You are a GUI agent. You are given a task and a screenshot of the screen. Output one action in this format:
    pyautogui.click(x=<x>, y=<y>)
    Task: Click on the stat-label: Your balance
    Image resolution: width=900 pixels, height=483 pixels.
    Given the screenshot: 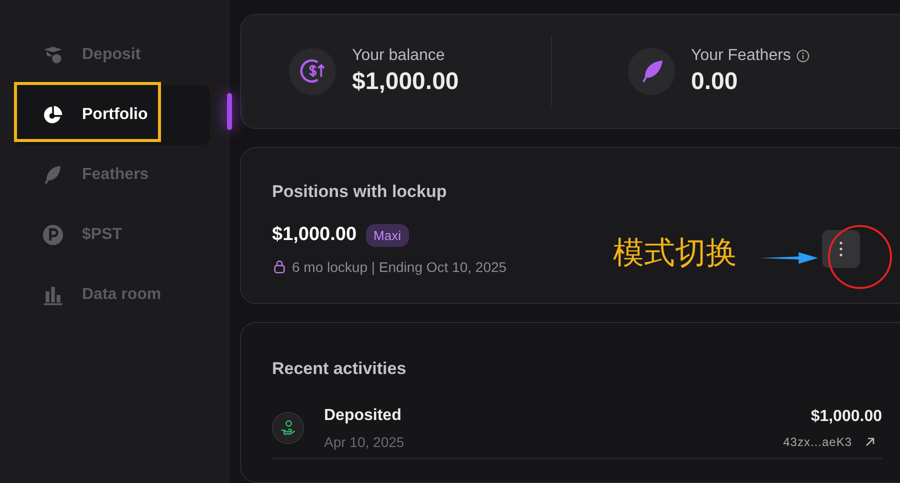 What is the action you would take?
    pyautogui.click(x=398, y=55)
    